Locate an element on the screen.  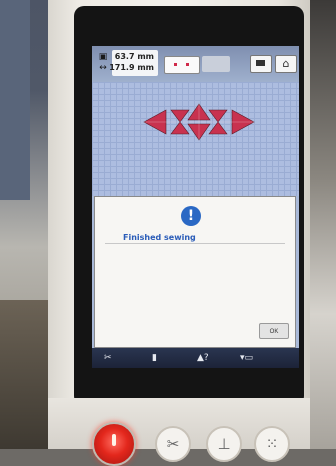
ok-button: OK is located at coordinates (274, 331).